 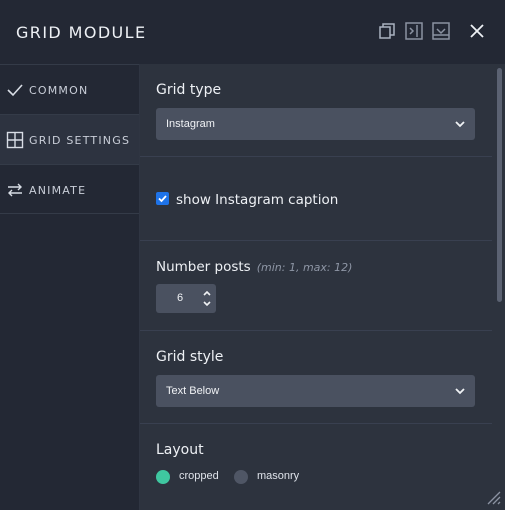 What do you see at coordinates (58, 190) in the screenshot?
I see `tab-animate-label: ANIMATE` at bounding box center [58, 190].